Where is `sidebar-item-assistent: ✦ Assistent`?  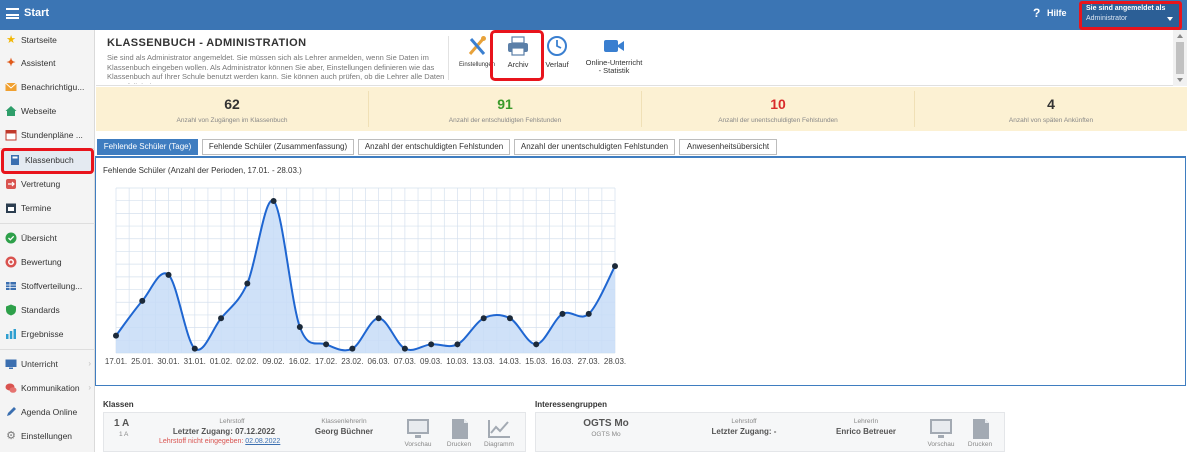
sidebar-item-assistent: ✦ Assistent is located at coordinates (47, 64).